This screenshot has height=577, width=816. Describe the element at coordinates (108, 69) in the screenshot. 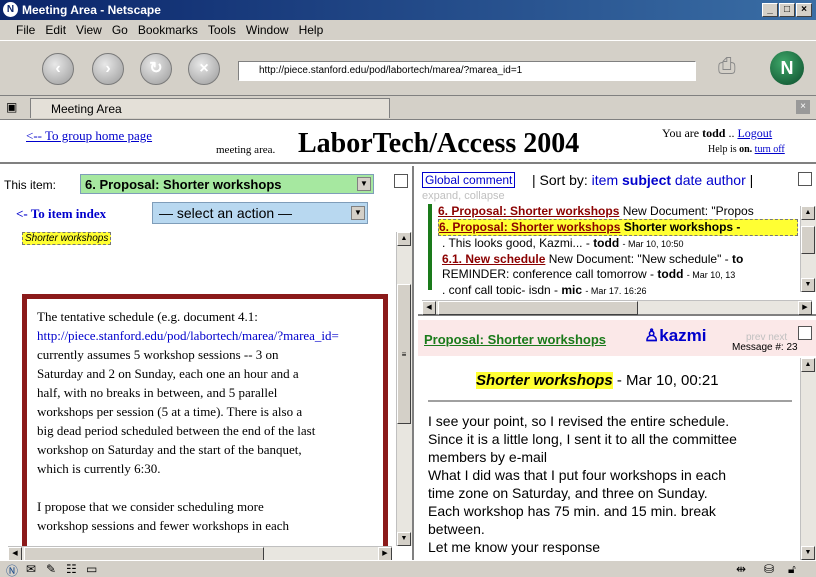

I see `forward-button: ›` at that location.